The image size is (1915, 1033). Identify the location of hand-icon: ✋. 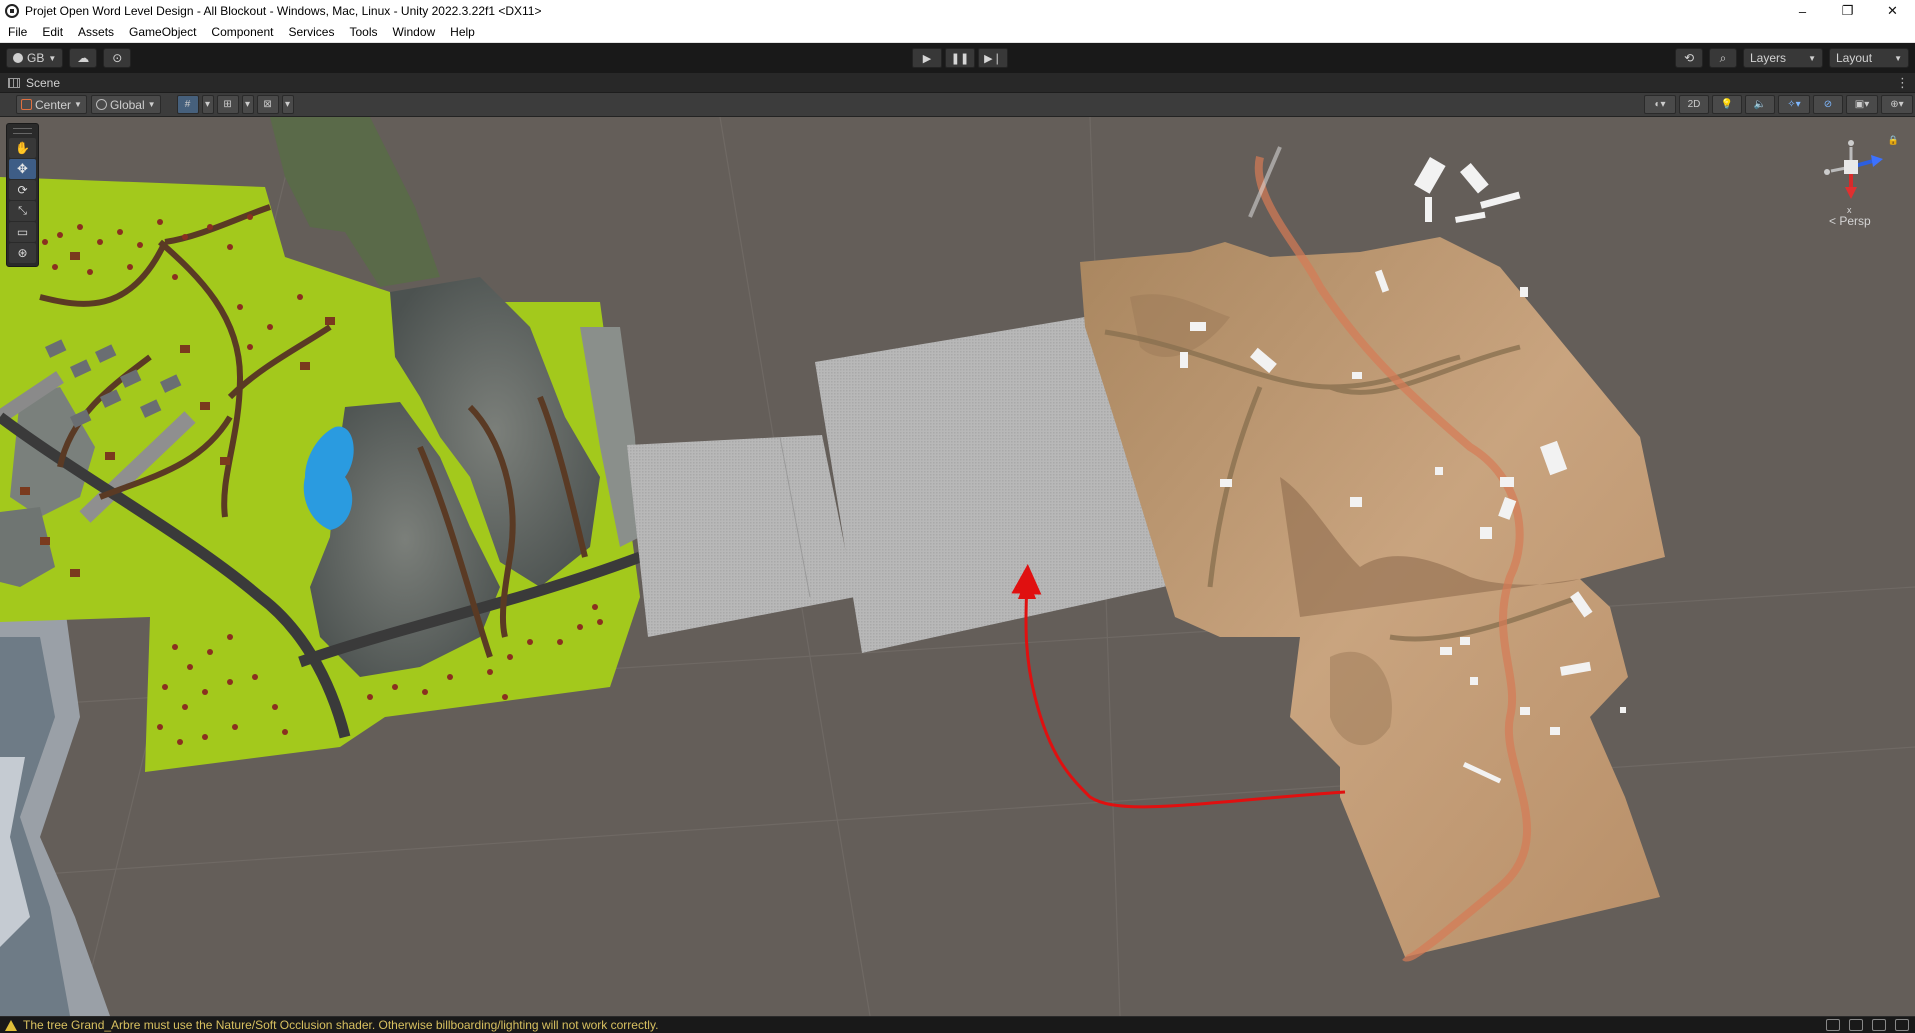
(22, 148).